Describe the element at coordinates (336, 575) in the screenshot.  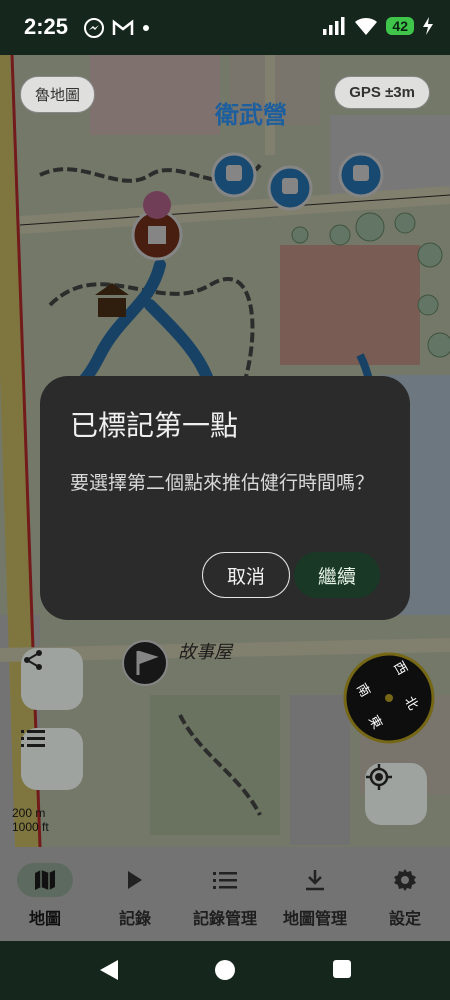
I see `continue-button: 繼續` at that location.